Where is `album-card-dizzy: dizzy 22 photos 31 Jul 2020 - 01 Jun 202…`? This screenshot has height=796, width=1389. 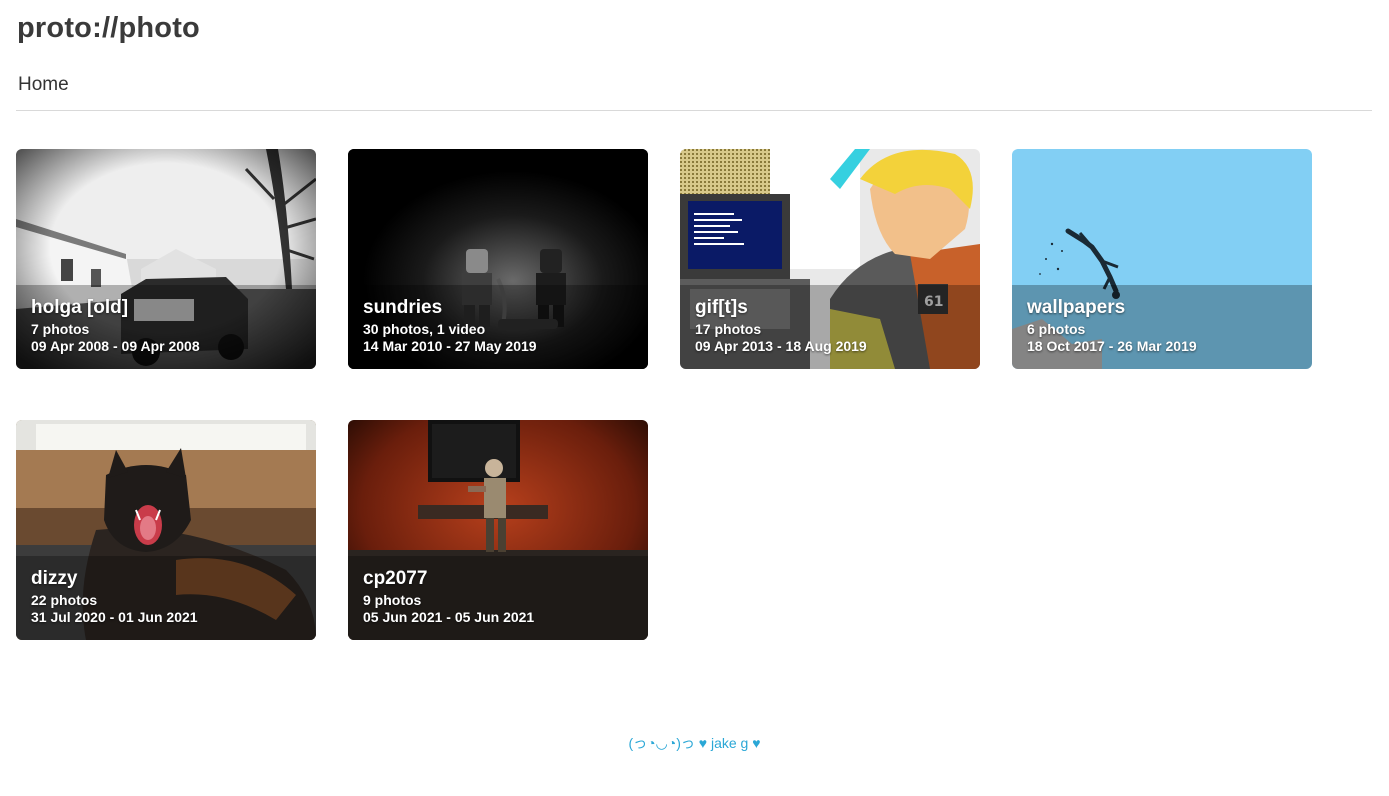
album-card-dizzy: dizzy 22 photos 31 Jul 2020 - 01 Jun 202… is located at coordinates (166, 530).